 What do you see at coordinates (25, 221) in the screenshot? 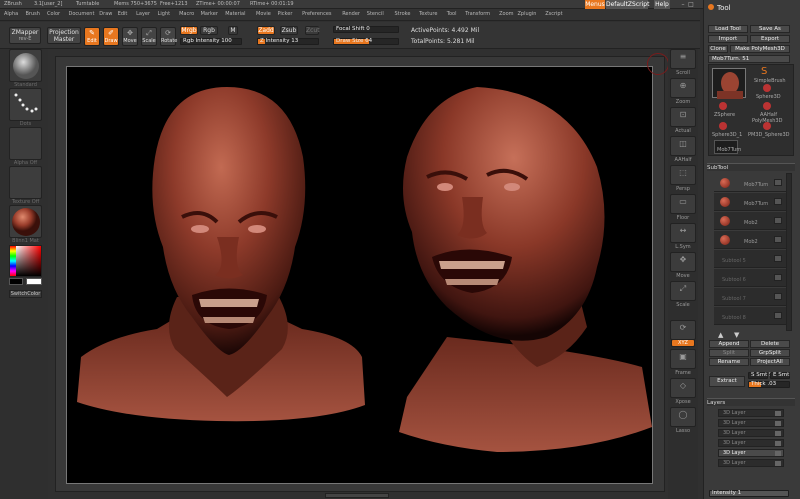
I see `material-thumb` at bounding box center [25, 221].